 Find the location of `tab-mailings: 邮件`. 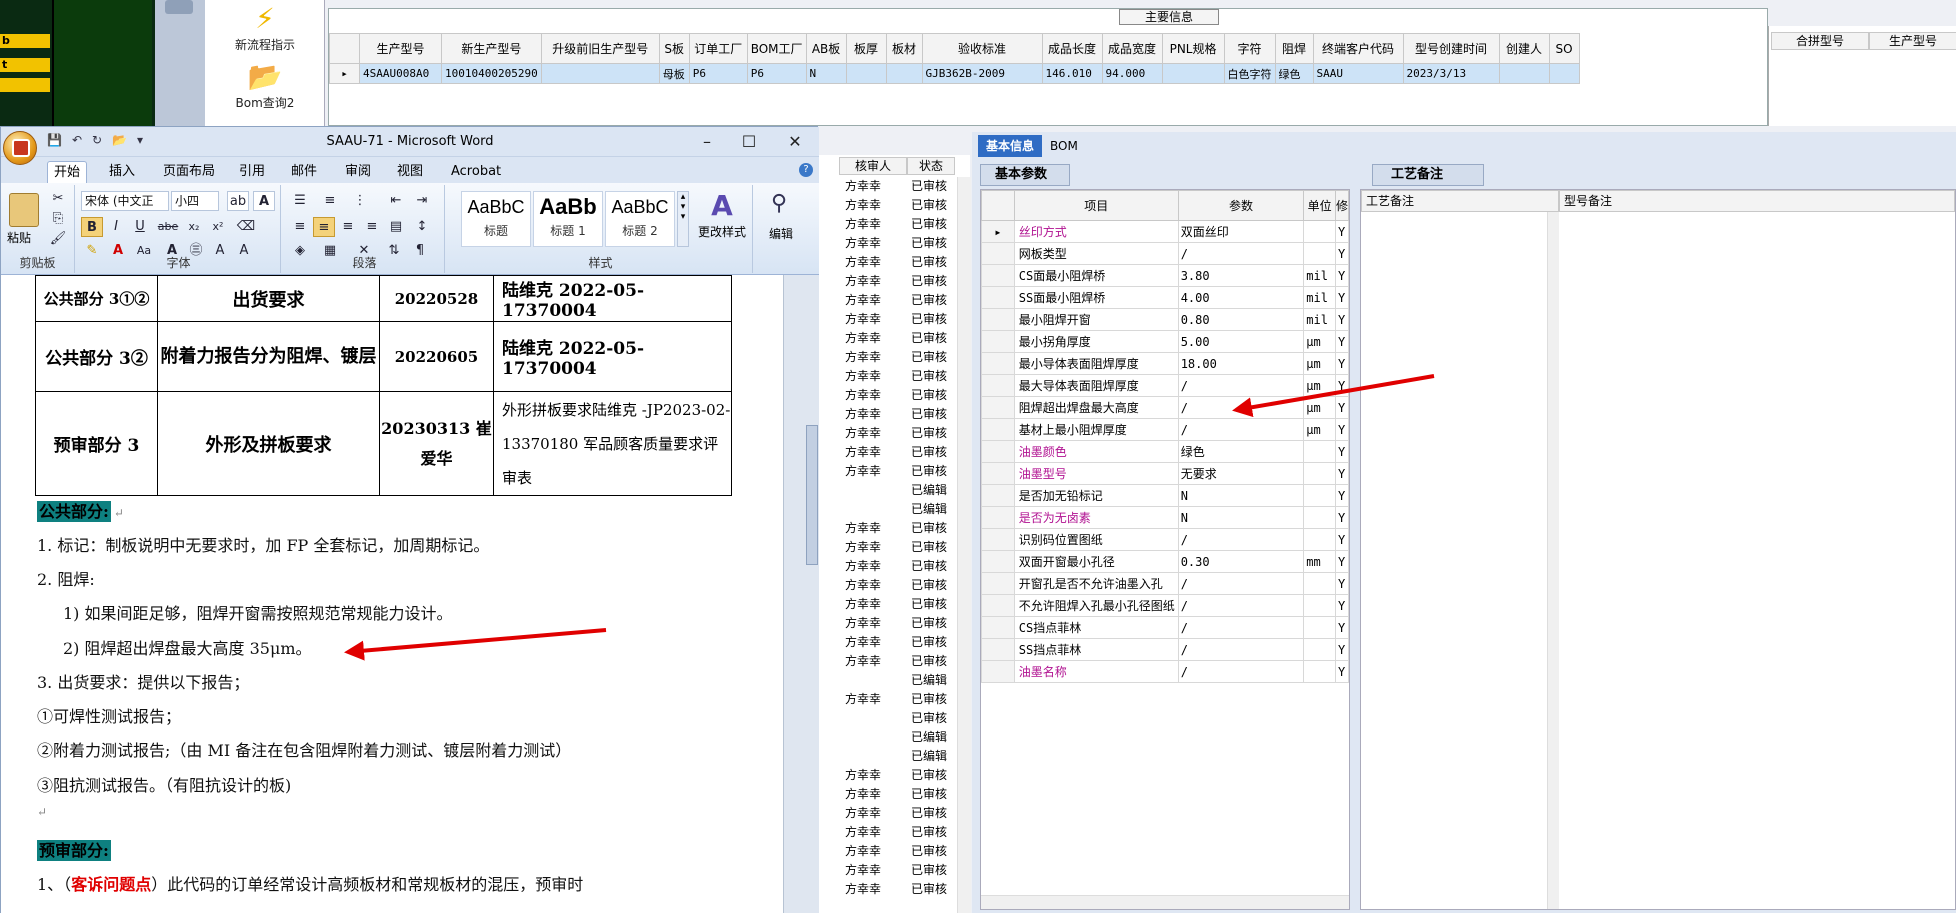

tab-mailings: 邮件 is located at coordinates (304, 172).